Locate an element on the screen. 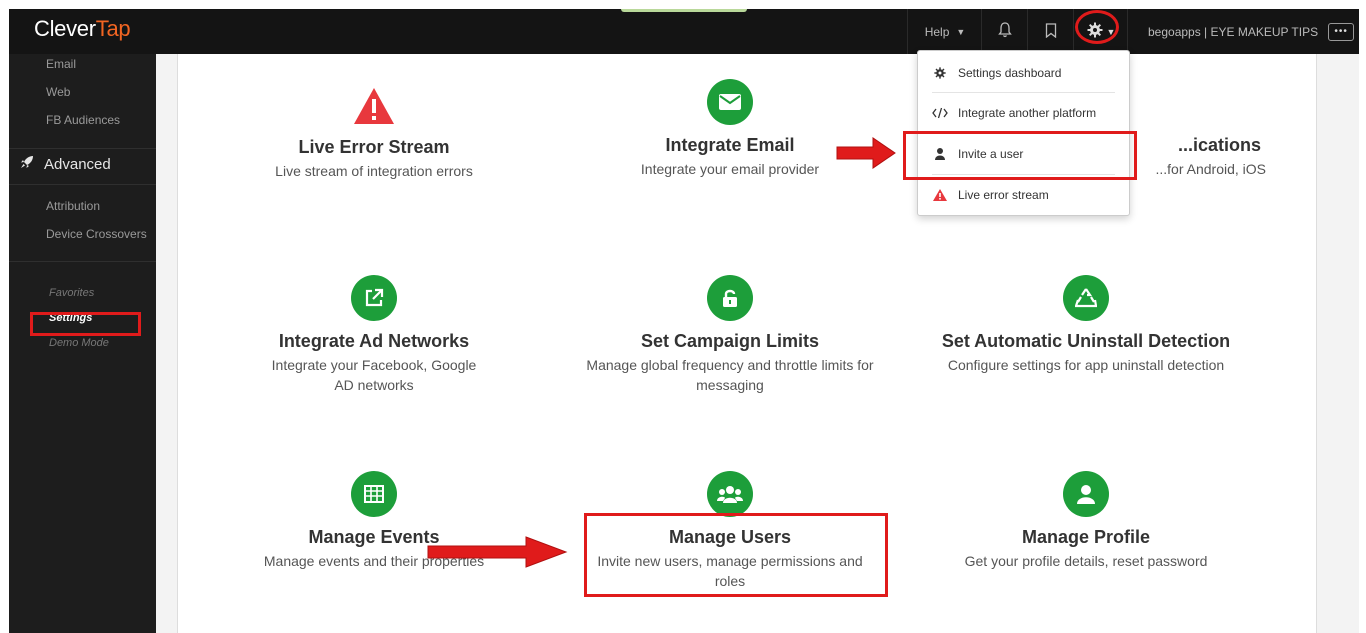  account-menu: begoapps | EYE MAKEUP TIPS ••• is located at coordinates (1243, 31).